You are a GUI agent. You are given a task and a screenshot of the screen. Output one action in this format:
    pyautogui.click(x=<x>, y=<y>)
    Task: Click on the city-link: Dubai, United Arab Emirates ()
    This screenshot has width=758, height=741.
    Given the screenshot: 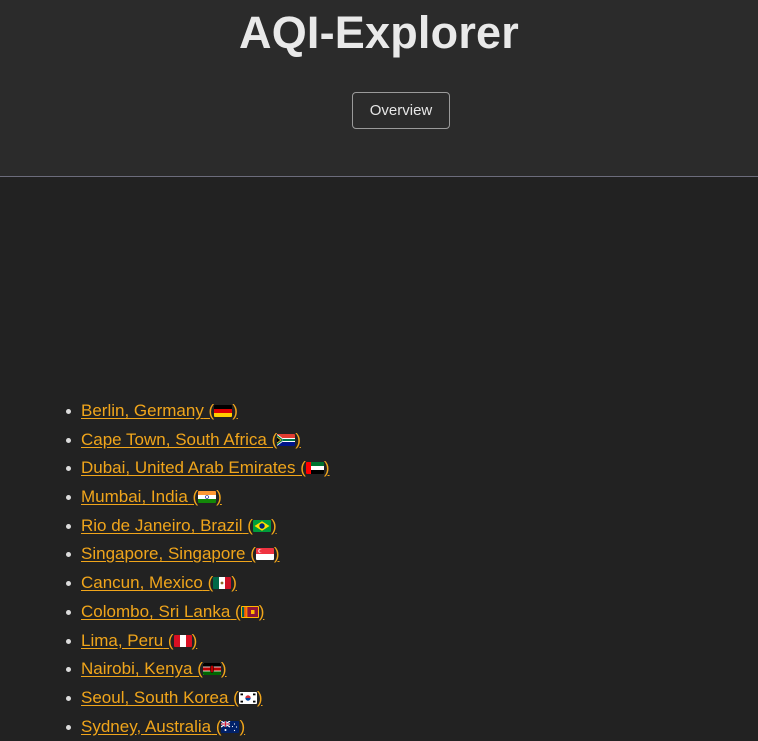 What is the action you would take?
    pyautogui.click(x=205, y=467)
    